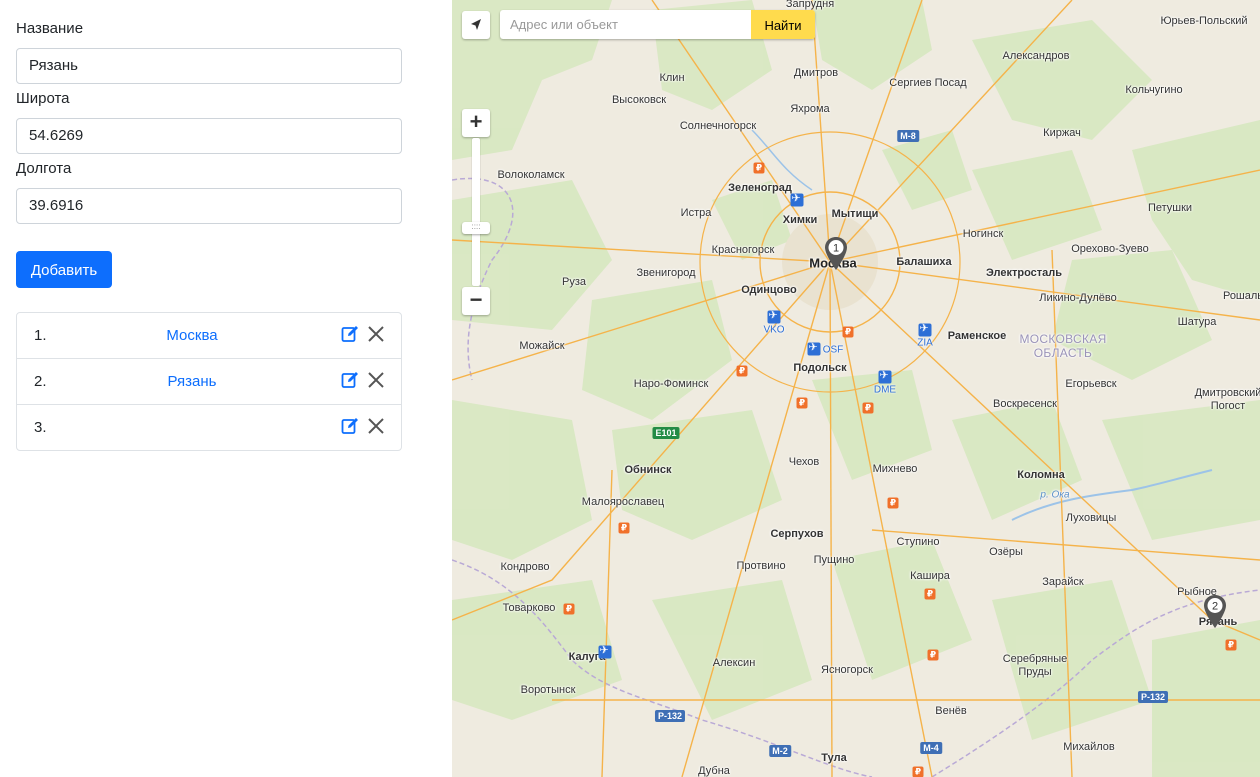 This screenshot has width=1260, height=777. What do you see at coordinates (1006, 552) in the screenshot?
I see `map-label: Озёры` at bounding box center [1006, 552].